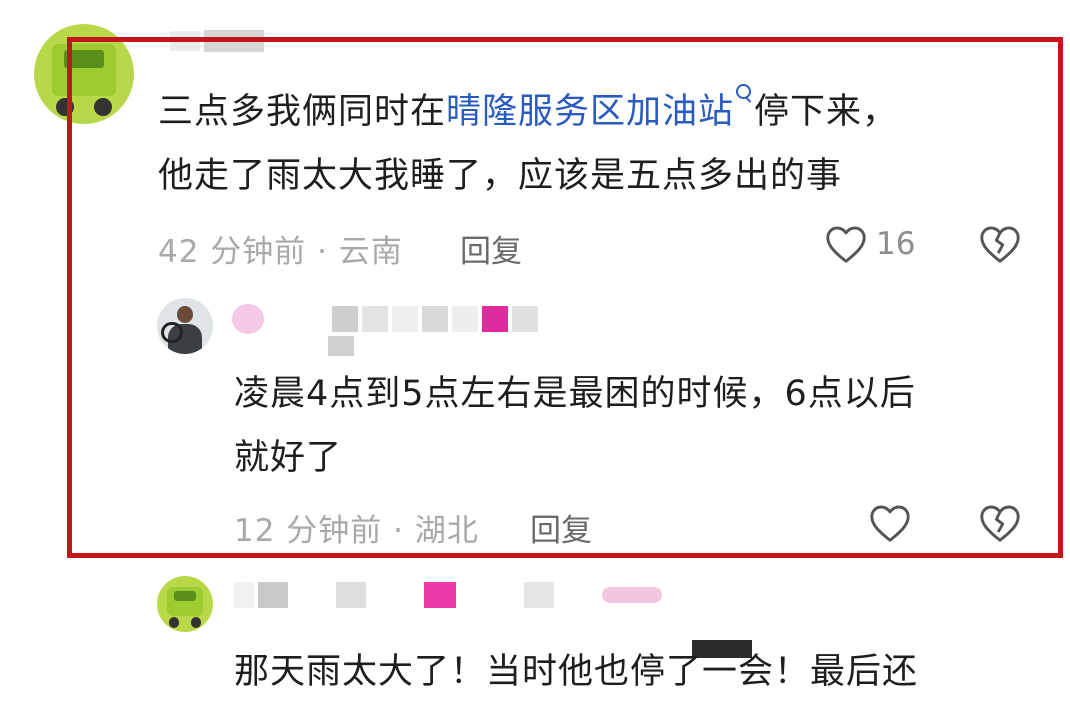  I want to click on comment-2-text: 那天雨太大了！当时他也停了一会！最后还, so click(576, 672).